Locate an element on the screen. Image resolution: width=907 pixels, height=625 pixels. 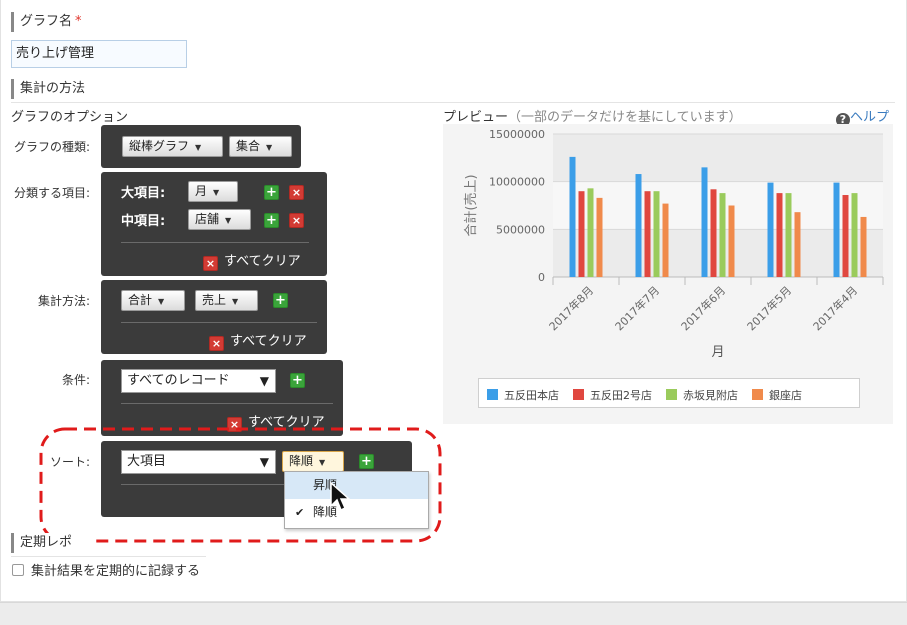
legend-label: 赤坂見附店 is located at coordinates (710, 395).